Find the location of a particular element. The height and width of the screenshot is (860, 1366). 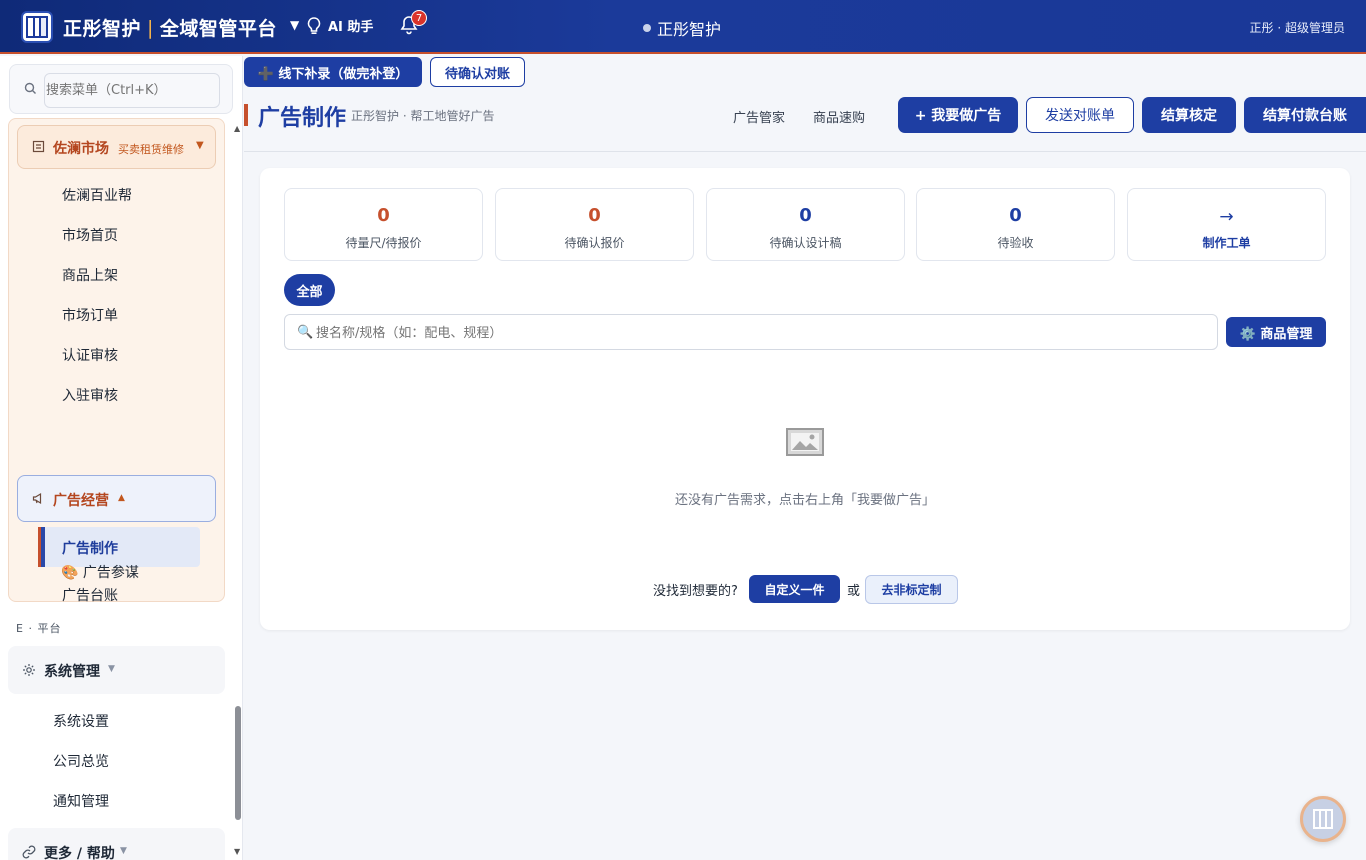

settle-ledger-button: 结算付款台账 is located at coordinates (1305, 115).